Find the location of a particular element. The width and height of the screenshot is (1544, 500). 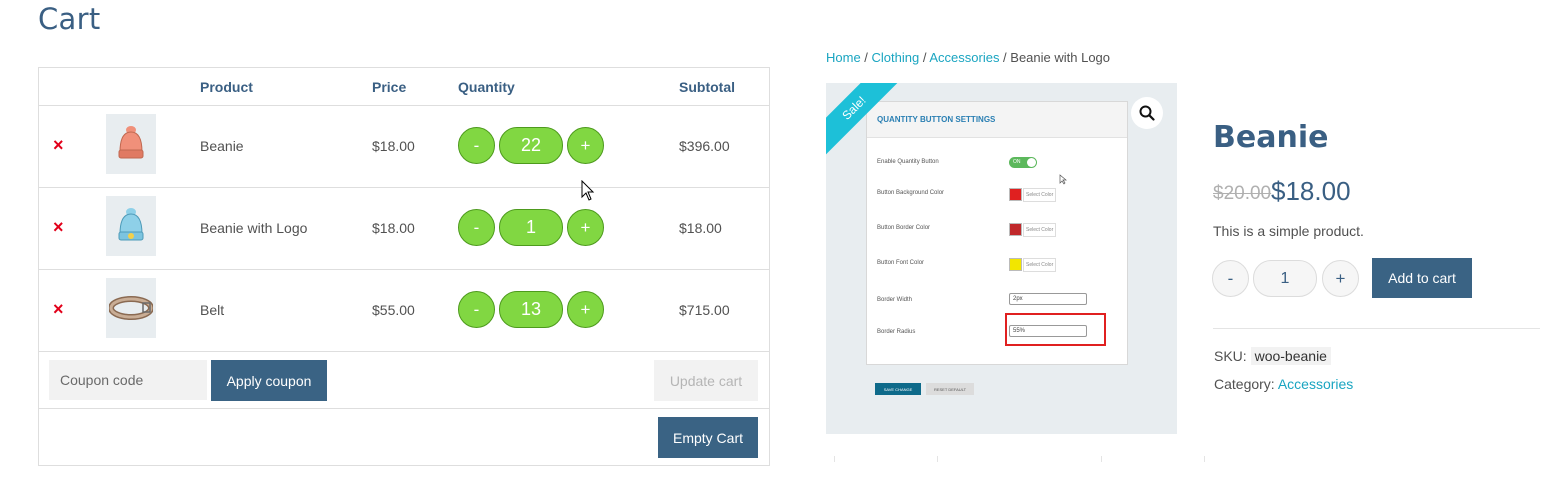

breadcrumb-accessories-link: Accessories is located at coordinates (964, 57).